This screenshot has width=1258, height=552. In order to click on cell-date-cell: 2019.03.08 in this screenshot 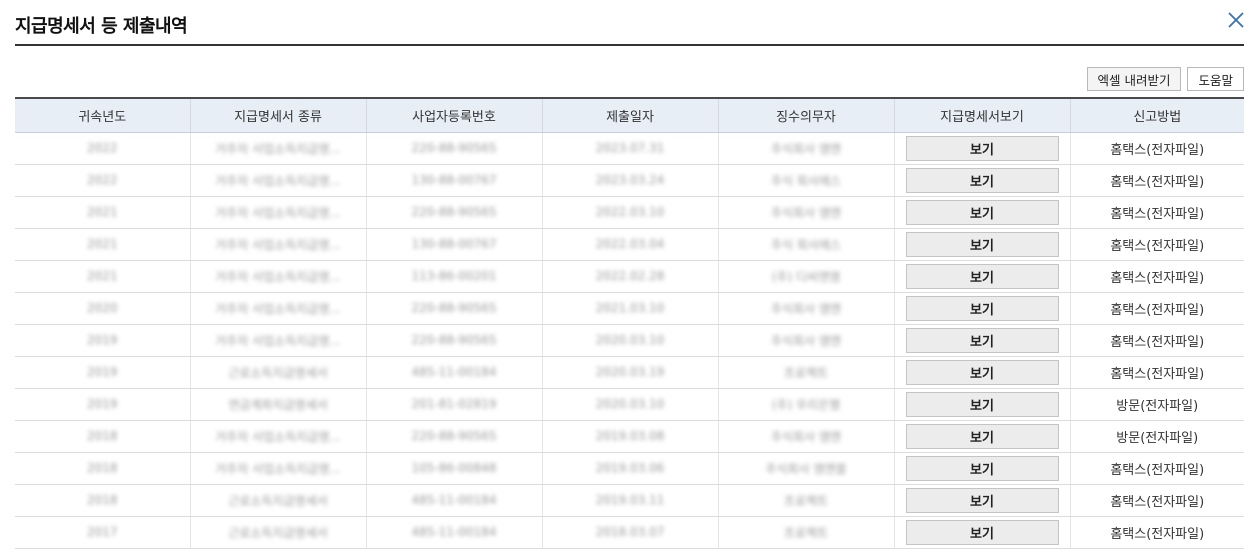, I will do `click(629, 436)`.